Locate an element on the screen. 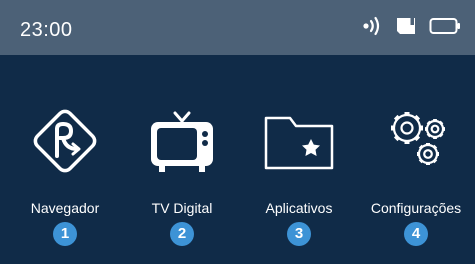 The width and height of the screenshot is (475, 272). app-label-tv-digital: TV Digital is located at coordinates (182, 208).